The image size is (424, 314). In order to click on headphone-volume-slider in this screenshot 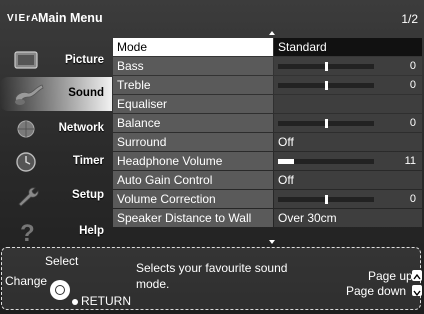, I will do `click(326, 161)`.